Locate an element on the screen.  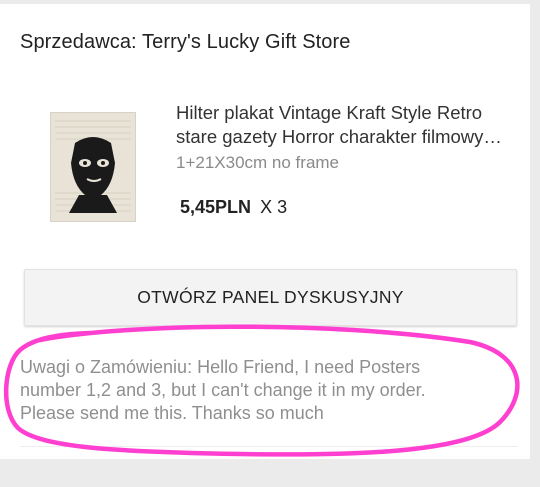
product-variant: 1+21X30cm no frame is located at coordinates (258, 162).